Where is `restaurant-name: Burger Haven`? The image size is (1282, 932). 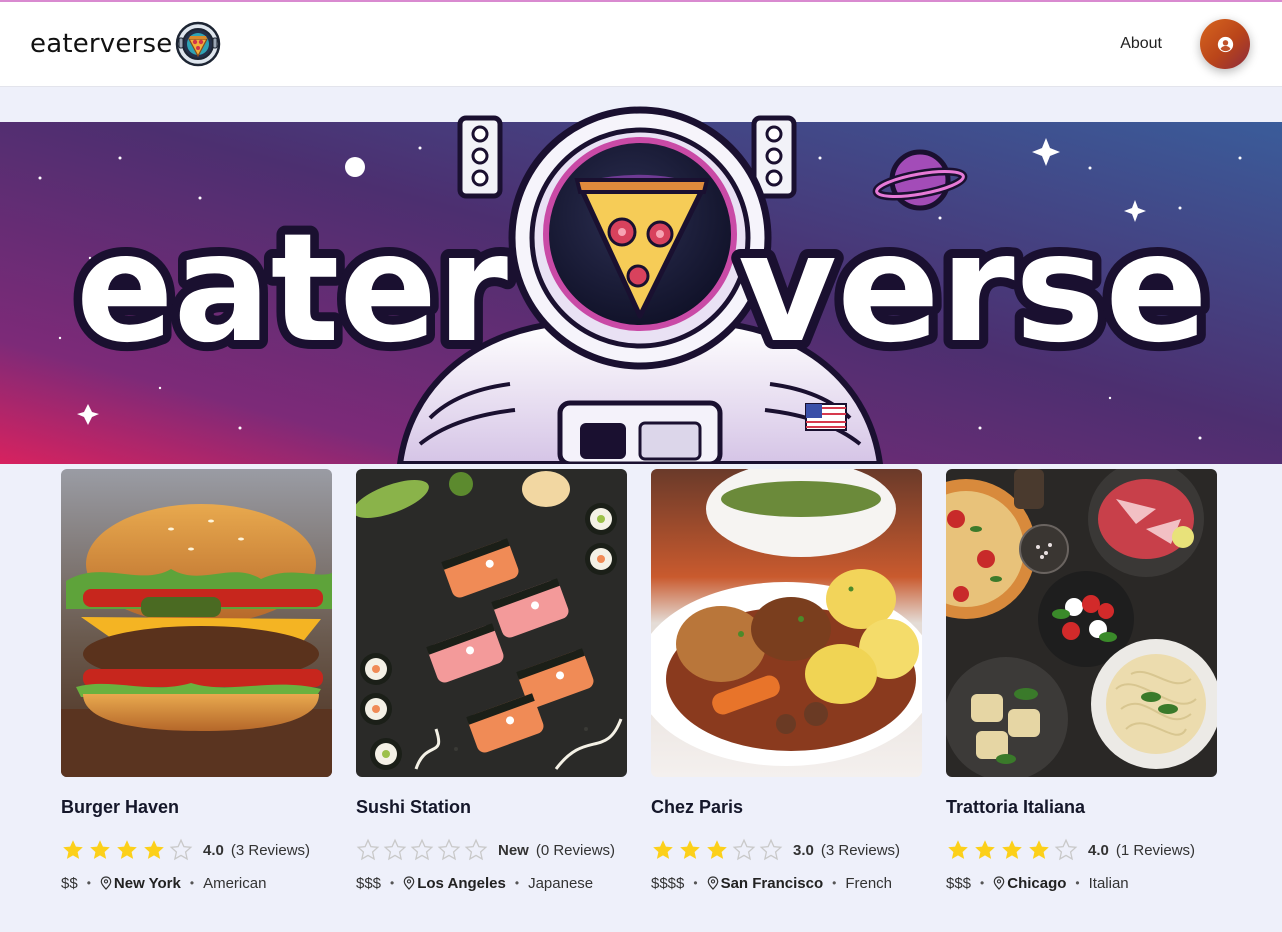
restaurant-name: Burger Haven is located at coordinates (120, 807).